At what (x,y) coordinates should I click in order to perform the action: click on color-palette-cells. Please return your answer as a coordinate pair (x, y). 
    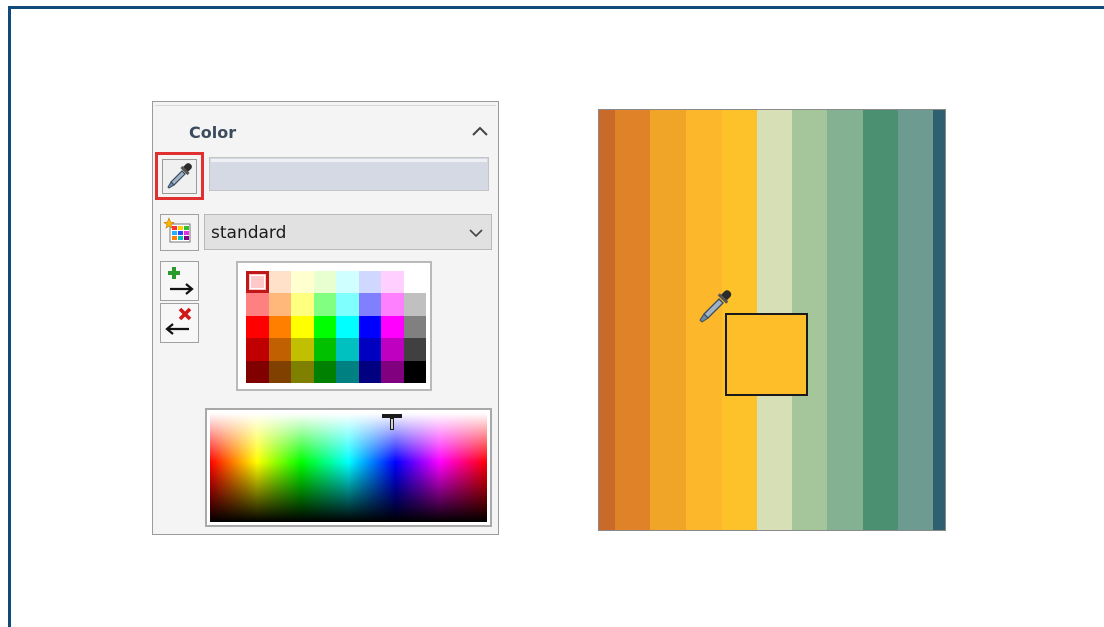
    Looking at the image, I should click on (336, 327).